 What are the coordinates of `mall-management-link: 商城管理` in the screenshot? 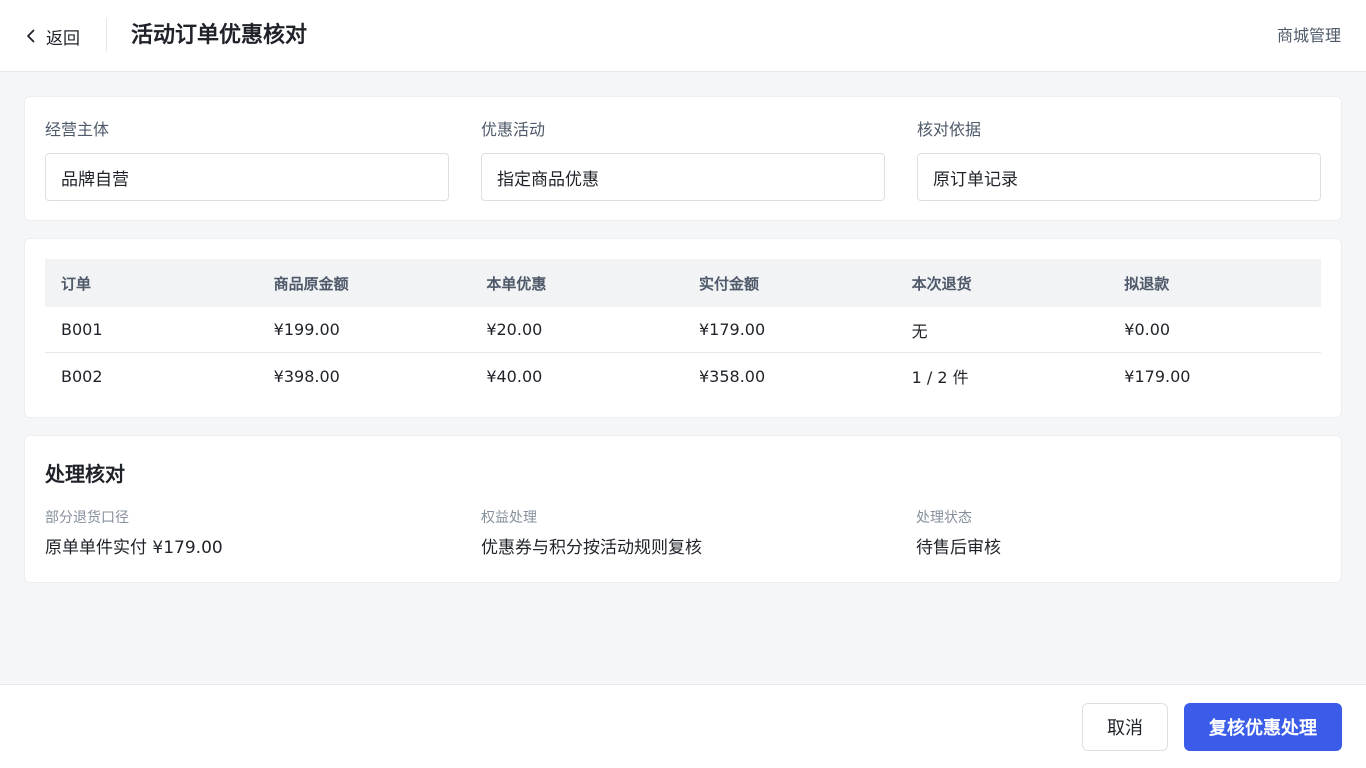 It's located at (1309, 36).